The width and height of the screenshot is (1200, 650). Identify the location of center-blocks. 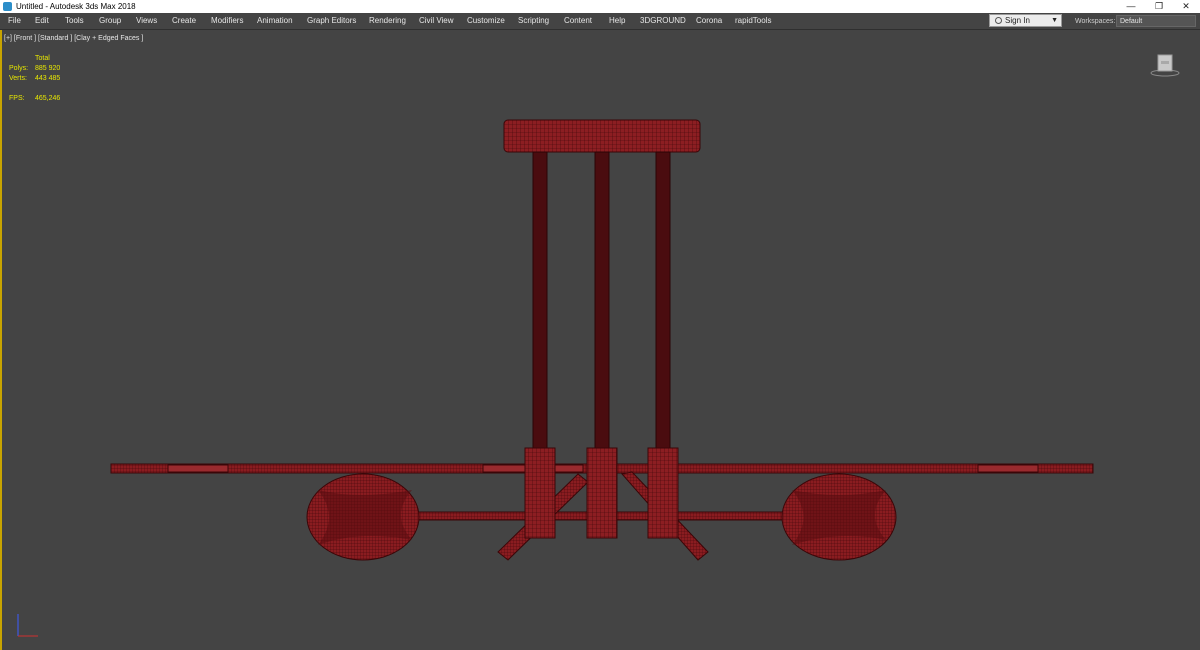
(601, 493).